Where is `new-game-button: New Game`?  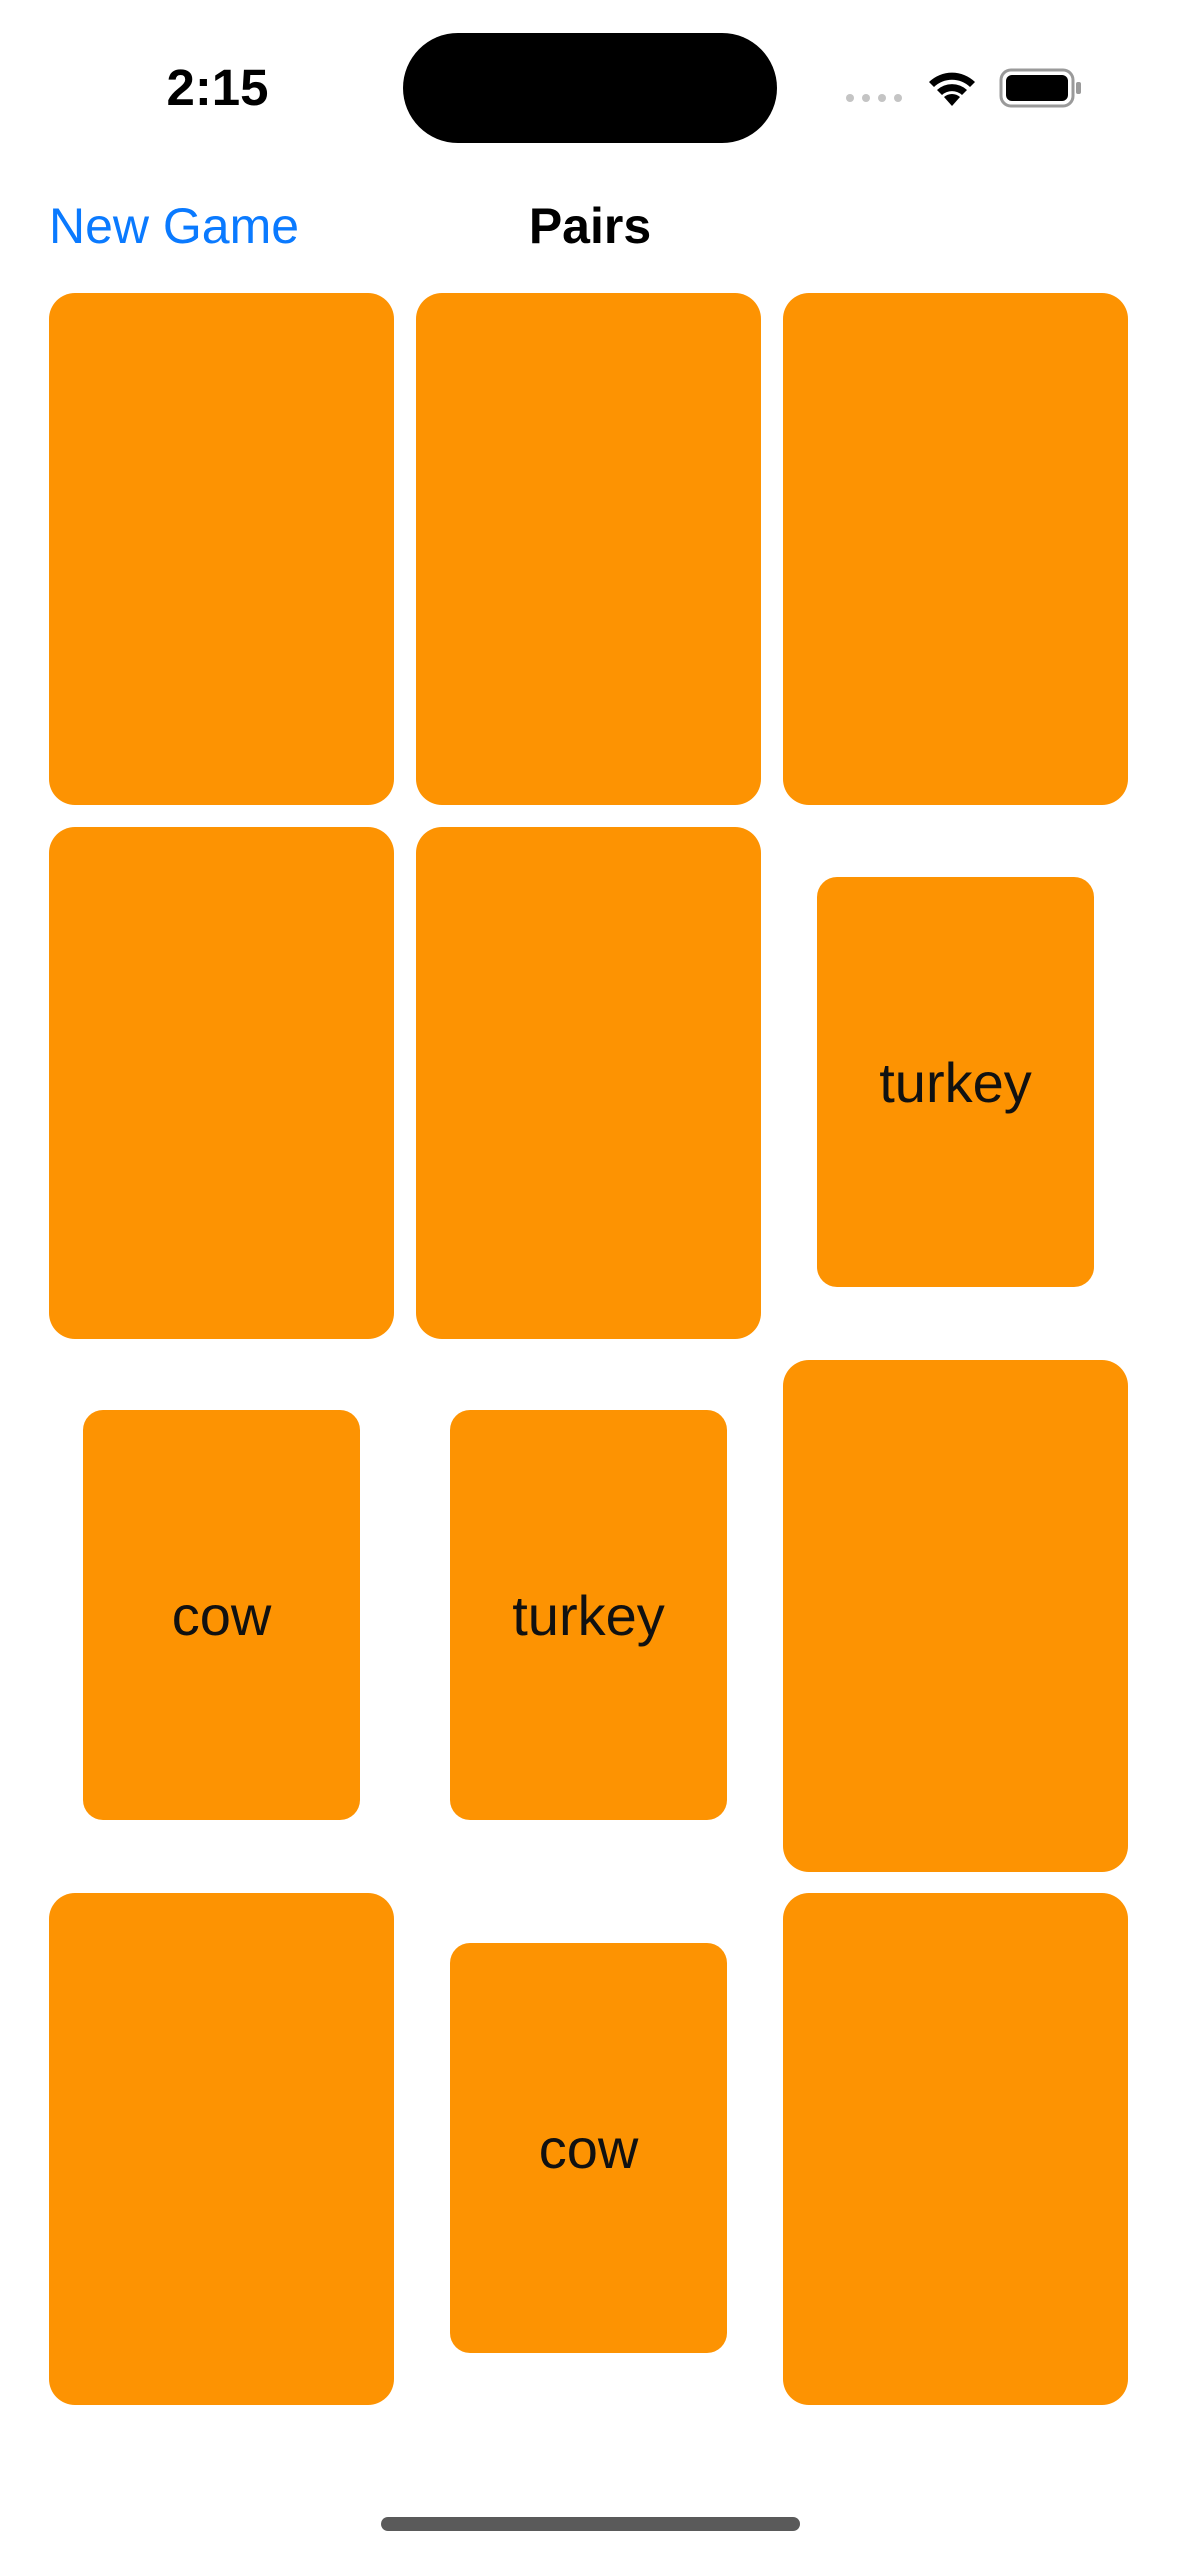 new-game-button: New Game is located at coordinates (174, 226).